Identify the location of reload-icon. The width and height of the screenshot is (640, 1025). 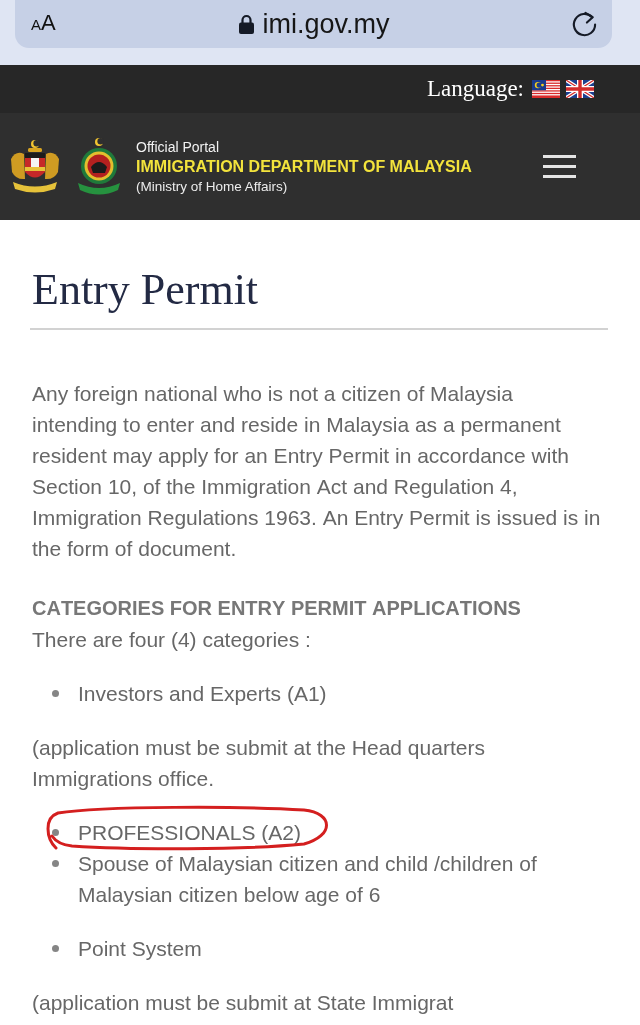
(584, 24).